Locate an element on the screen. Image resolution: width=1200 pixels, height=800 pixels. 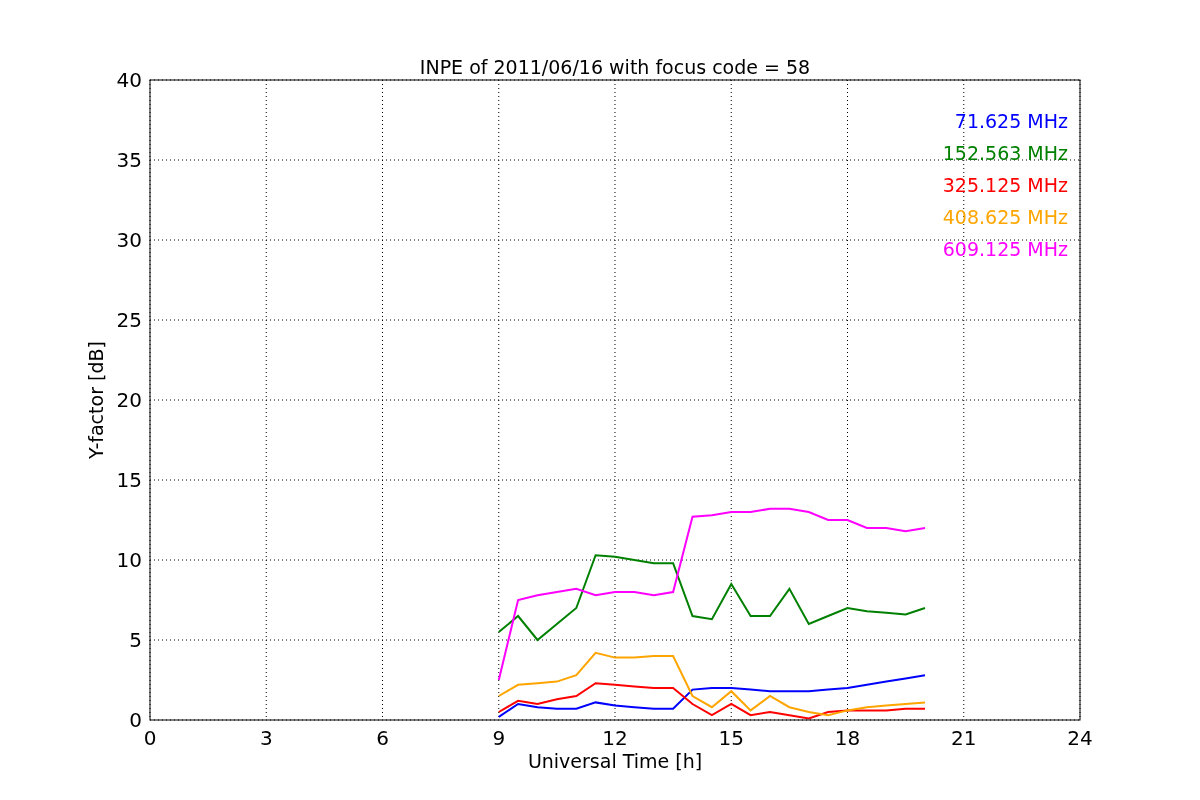
tick-label: 24 is located at coordinates (1080, 738).